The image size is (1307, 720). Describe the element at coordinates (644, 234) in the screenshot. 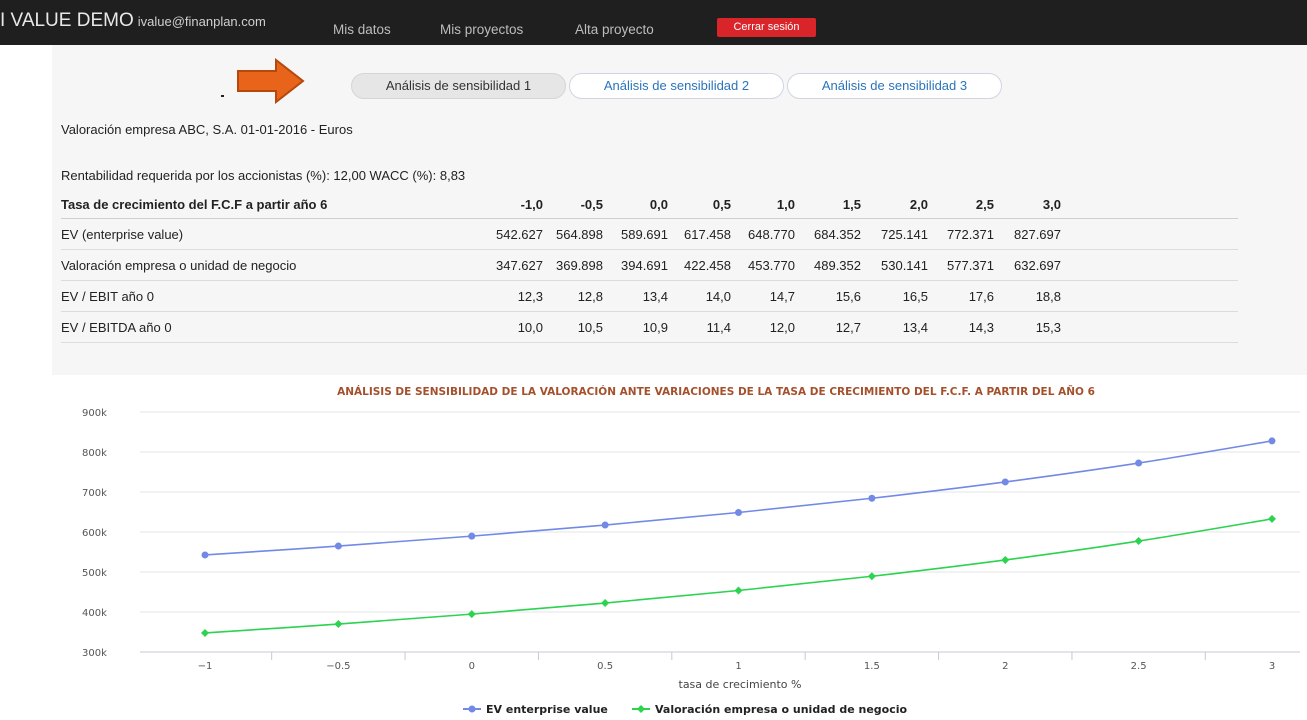

I see `table-cell: 589.691` at that location.